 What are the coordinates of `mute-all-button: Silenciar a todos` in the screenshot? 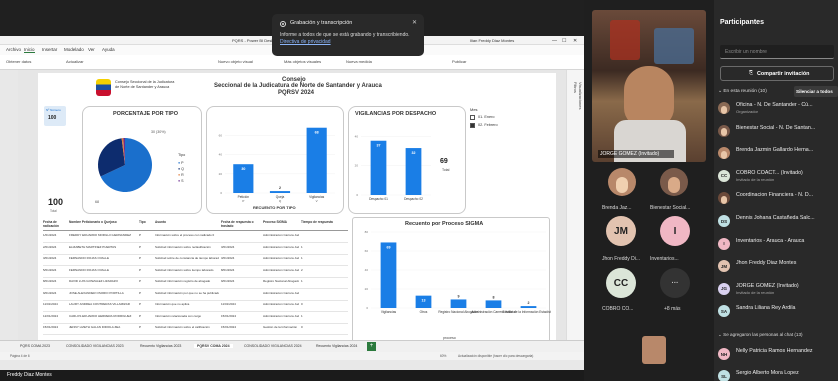 It's located at (816, 91).